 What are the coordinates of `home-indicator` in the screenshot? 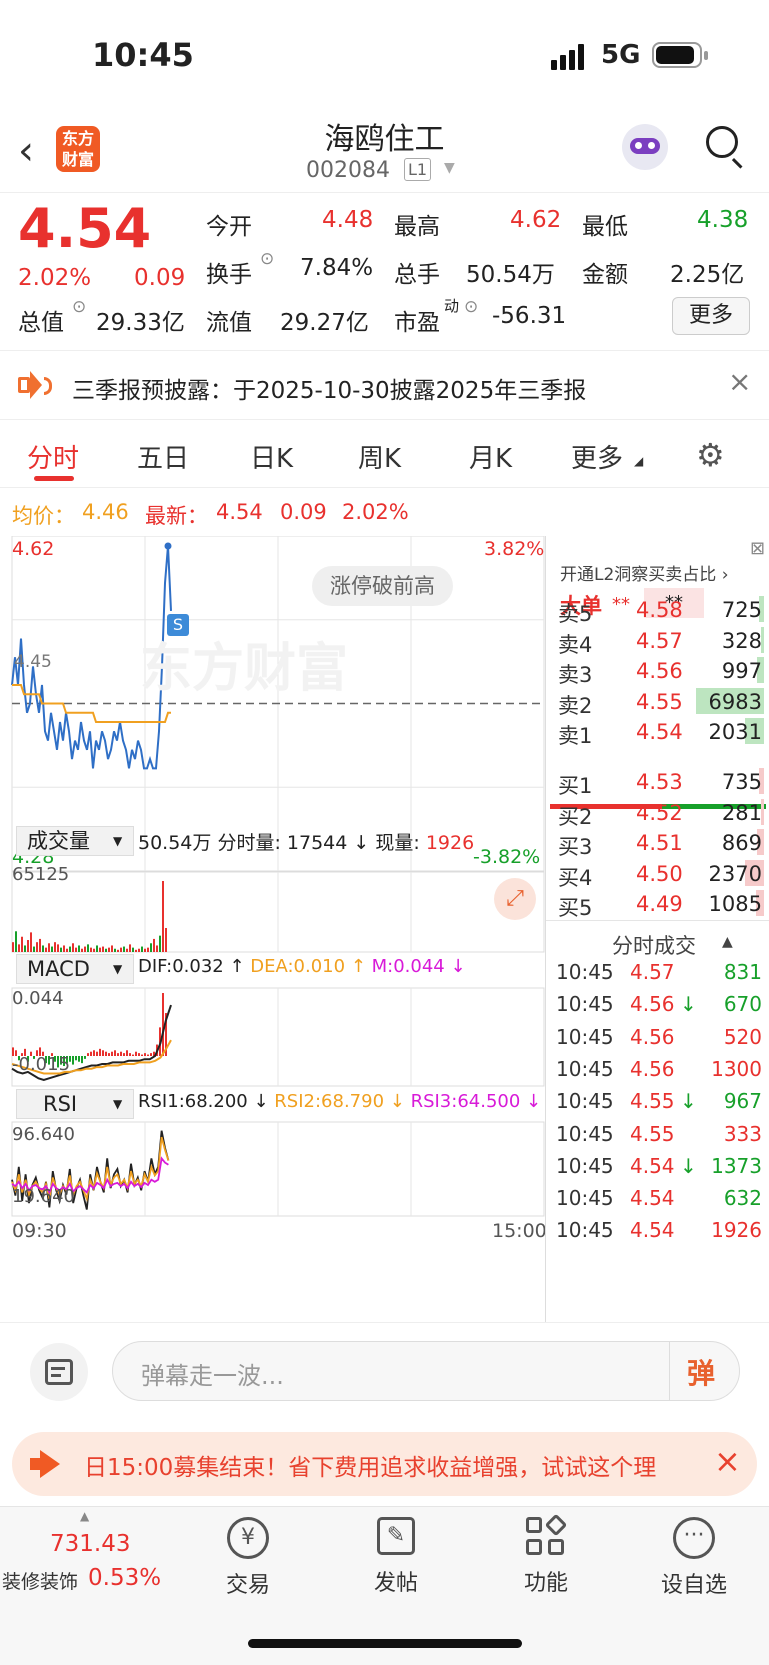 It's located at (385, 1643).